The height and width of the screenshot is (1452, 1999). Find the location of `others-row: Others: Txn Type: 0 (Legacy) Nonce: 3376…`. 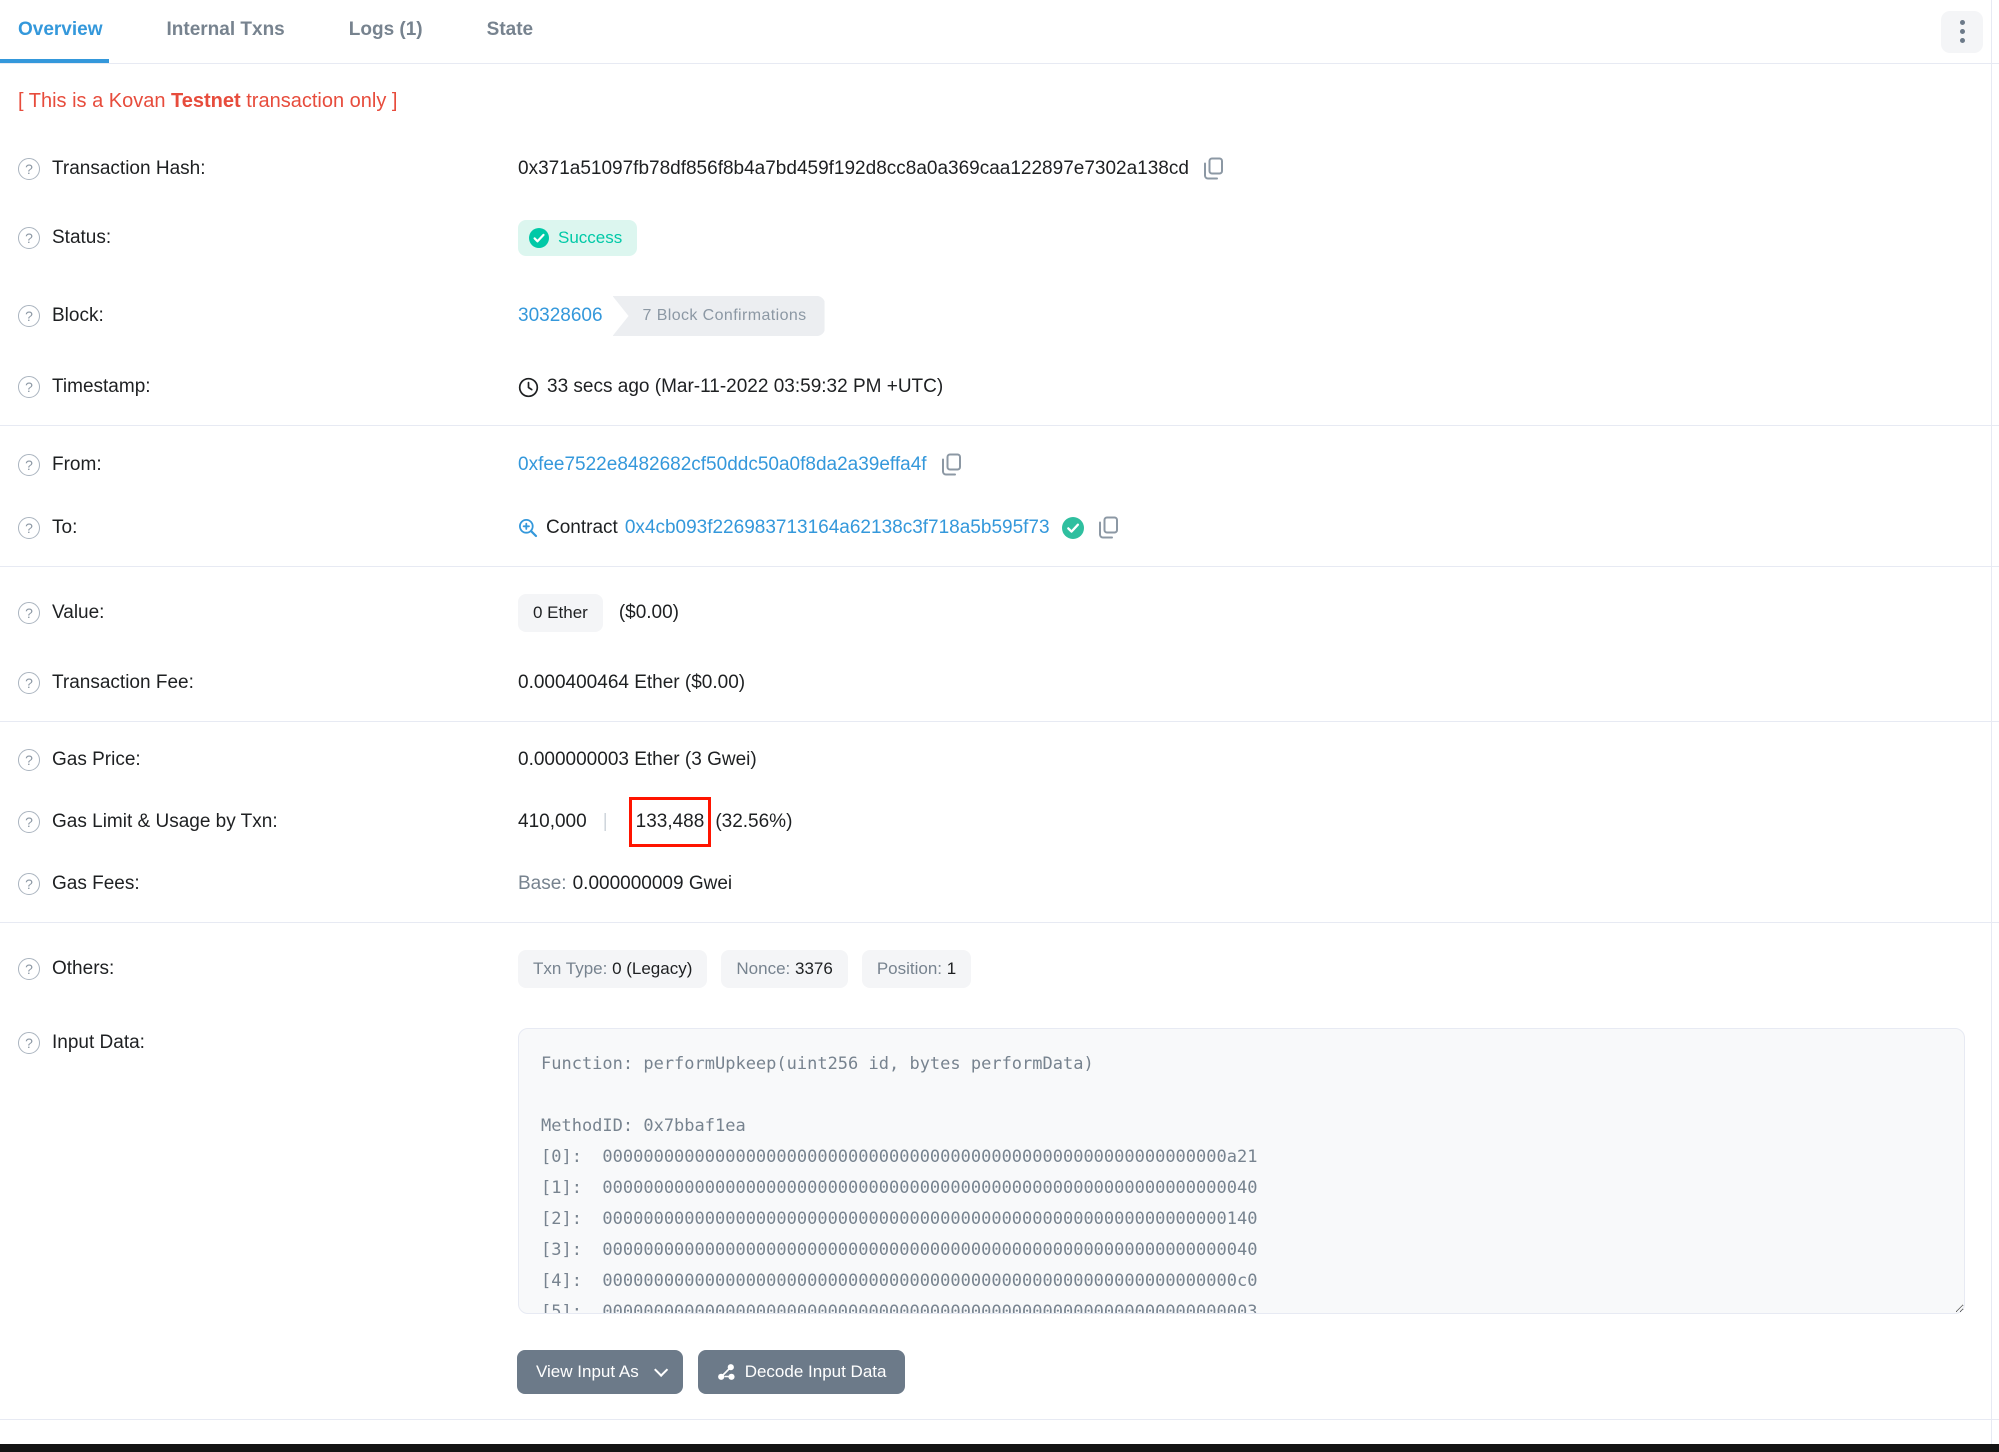

others-row: Others: Txn Type: 0 (Legacy) Nonce: 3376… is located at coordinates (999, 969).